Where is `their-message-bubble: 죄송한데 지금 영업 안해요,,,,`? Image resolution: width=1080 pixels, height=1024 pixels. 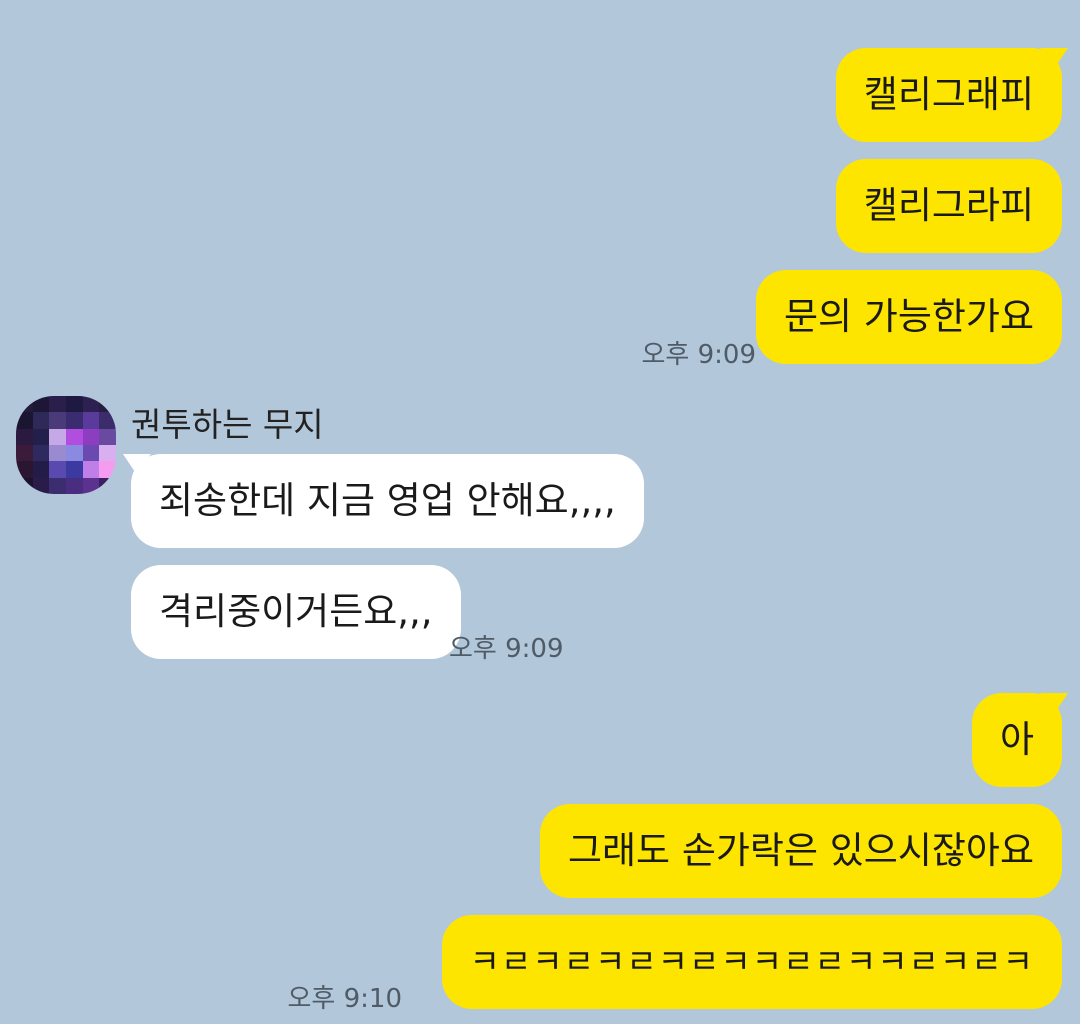 their-message-bubble: 죄송한데 지금 영업 안해요,,,, is located at coordinates (387, 501).